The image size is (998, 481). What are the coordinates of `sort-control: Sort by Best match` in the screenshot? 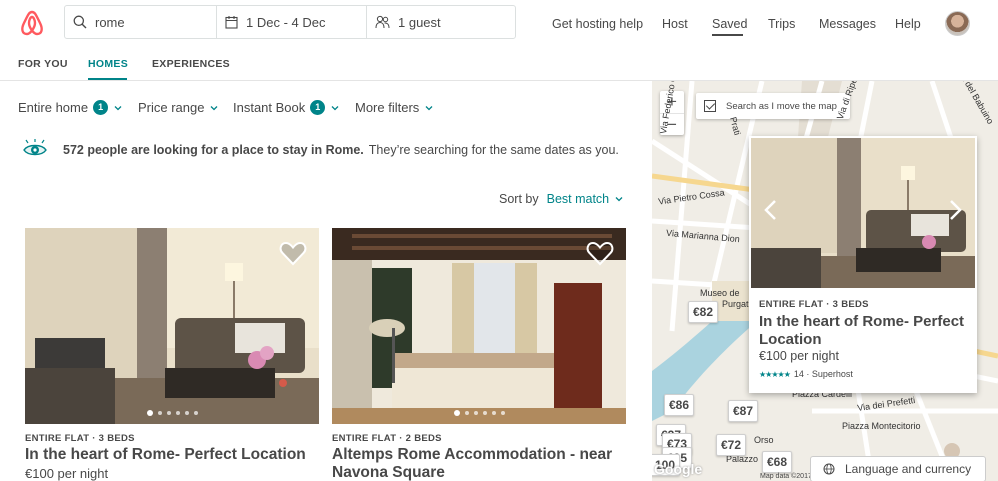 It's located at (561, 199).